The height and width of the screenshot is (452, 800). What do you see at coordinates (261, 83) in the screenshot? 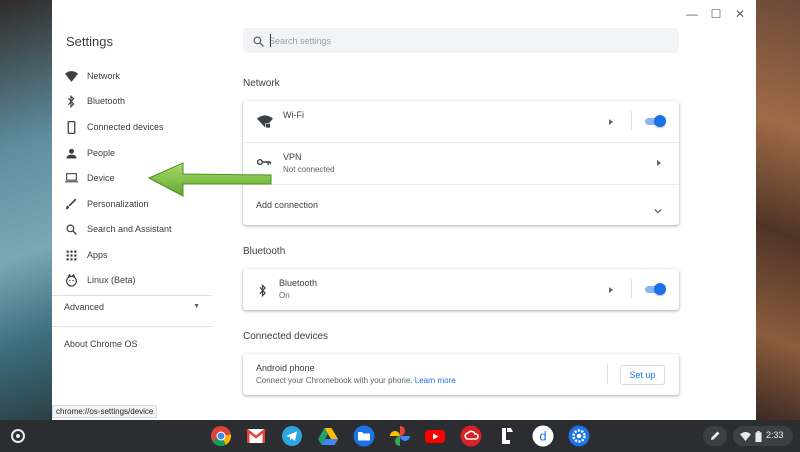
I see `section-title-network: Network` at bounding box center [261, 83].